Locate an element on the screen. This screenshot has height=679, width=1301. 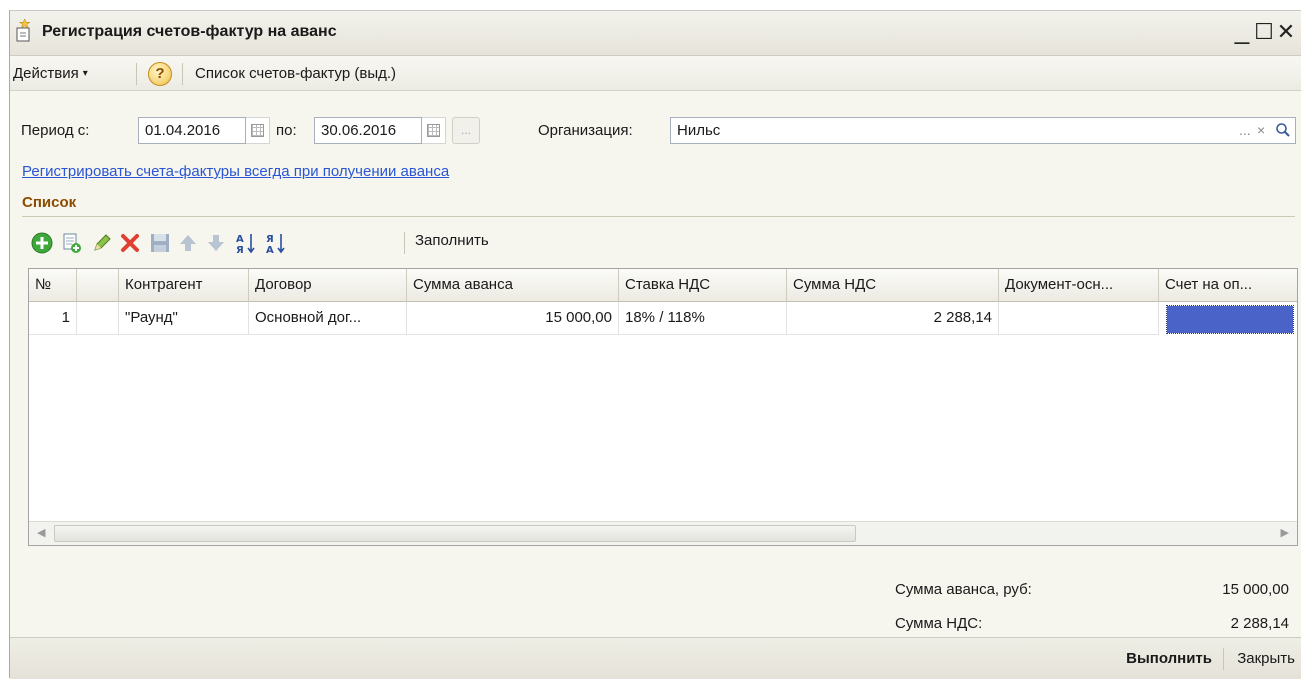
horizontal-scrollbar: ◀ ▶ is located at coordinates (663, 533).